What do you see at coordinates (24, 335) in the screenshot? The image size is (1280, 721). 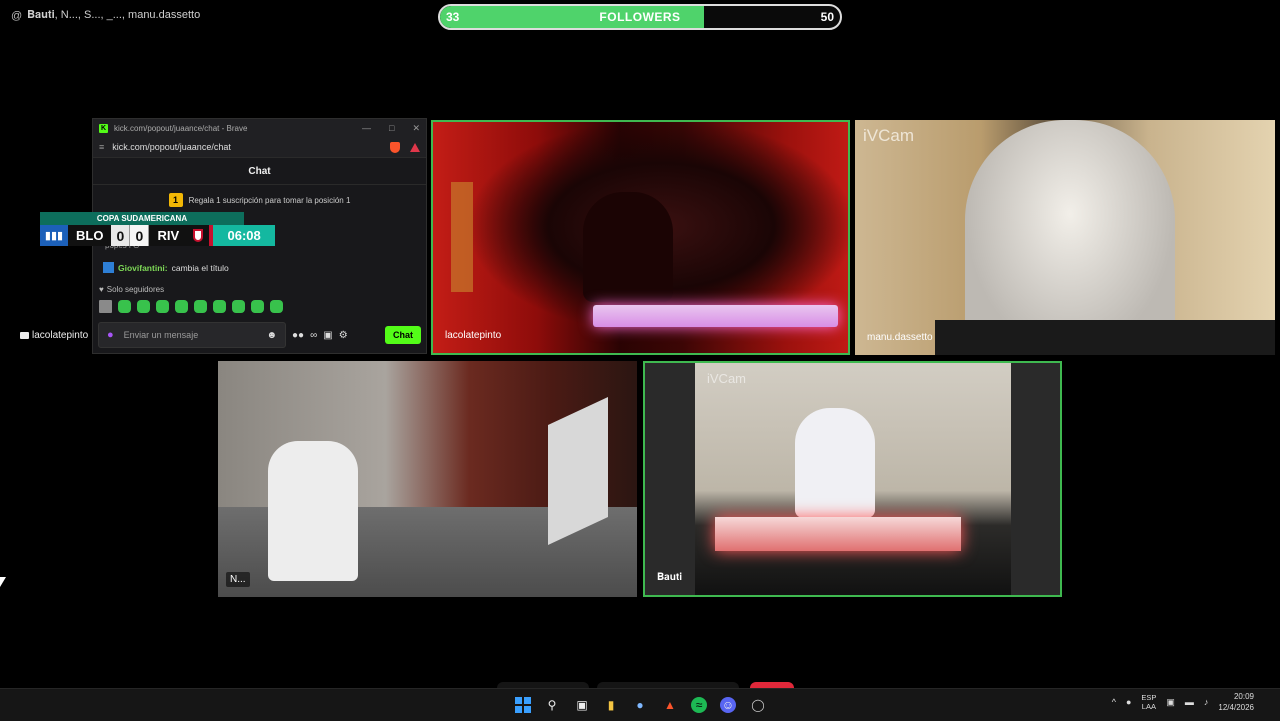 I see `camera-icon` at bounding box center [24, 335].